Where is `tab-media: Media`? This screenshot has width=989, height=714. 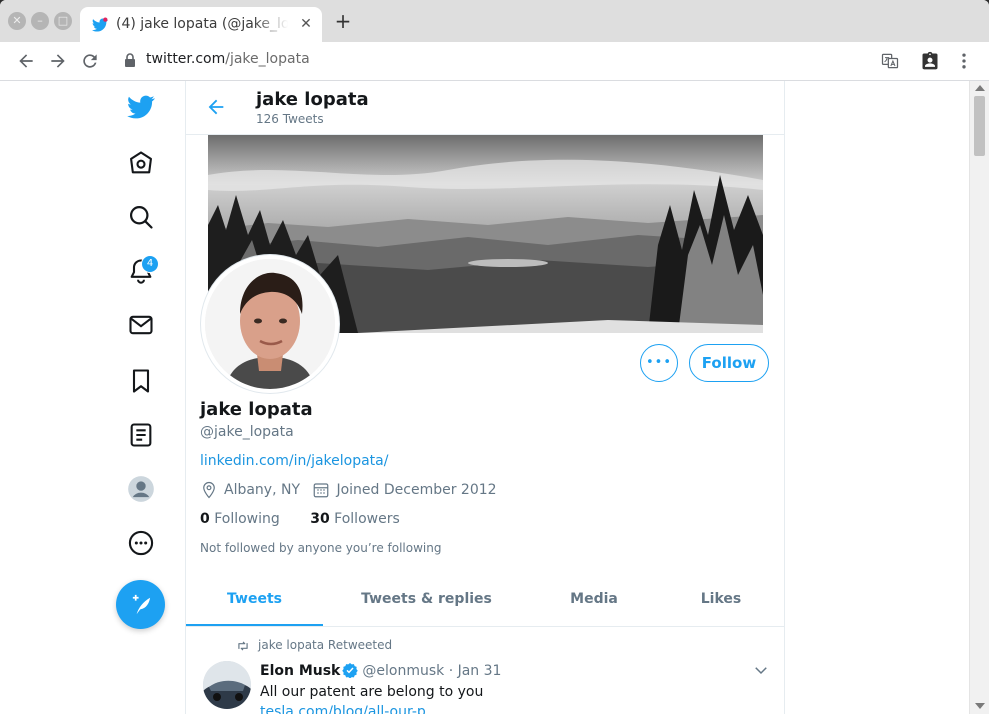
tab-media: Media is located at coordinates (594, 599).